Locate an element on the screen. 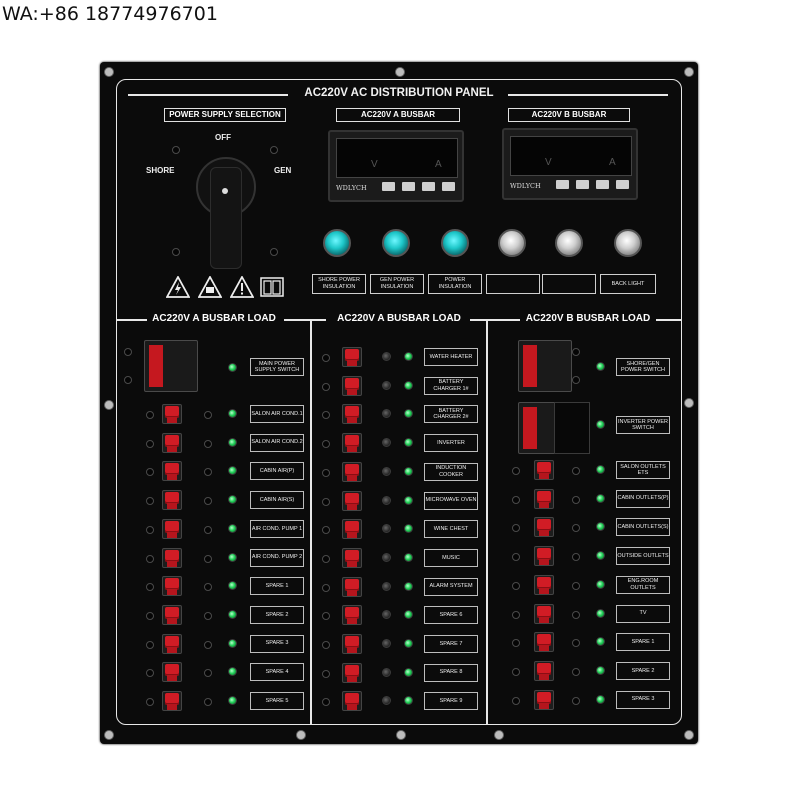  power-insulation-lamp is located at coordinates (455, 243).